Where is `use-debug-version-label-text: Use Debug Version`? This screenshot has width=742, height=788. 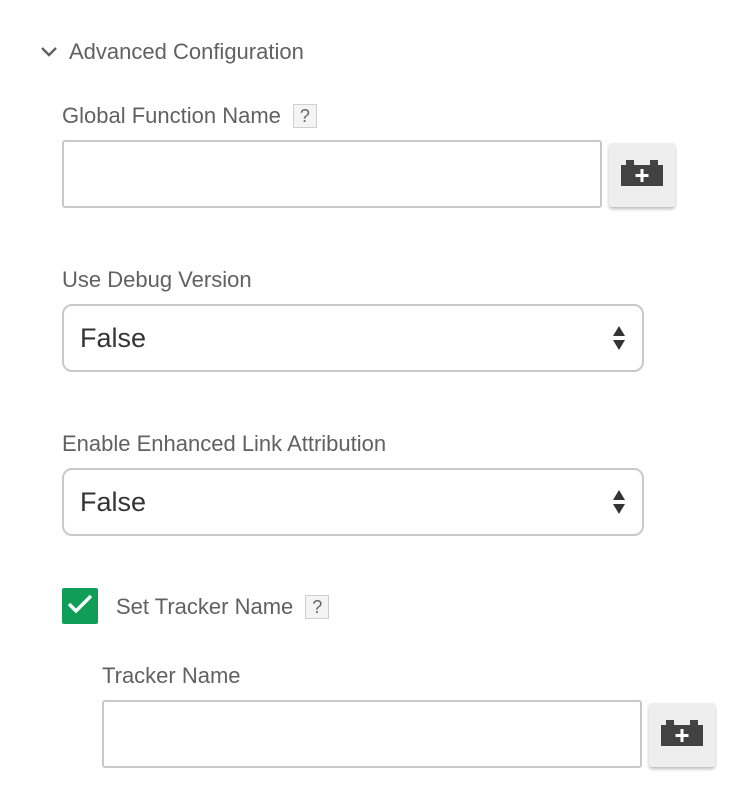
use-debug-version-label-text: Use Debug Version is located at coordinates (157, 279).